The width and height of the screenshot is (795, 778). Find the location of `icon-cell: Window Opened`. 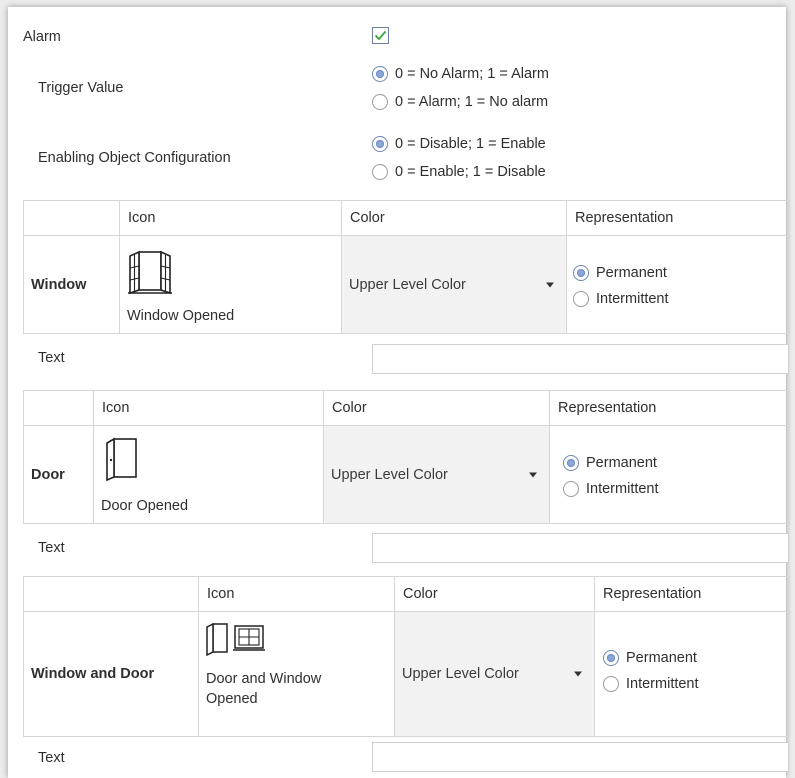

icon-cell: Window Opened is located at coordinates (230, 284).